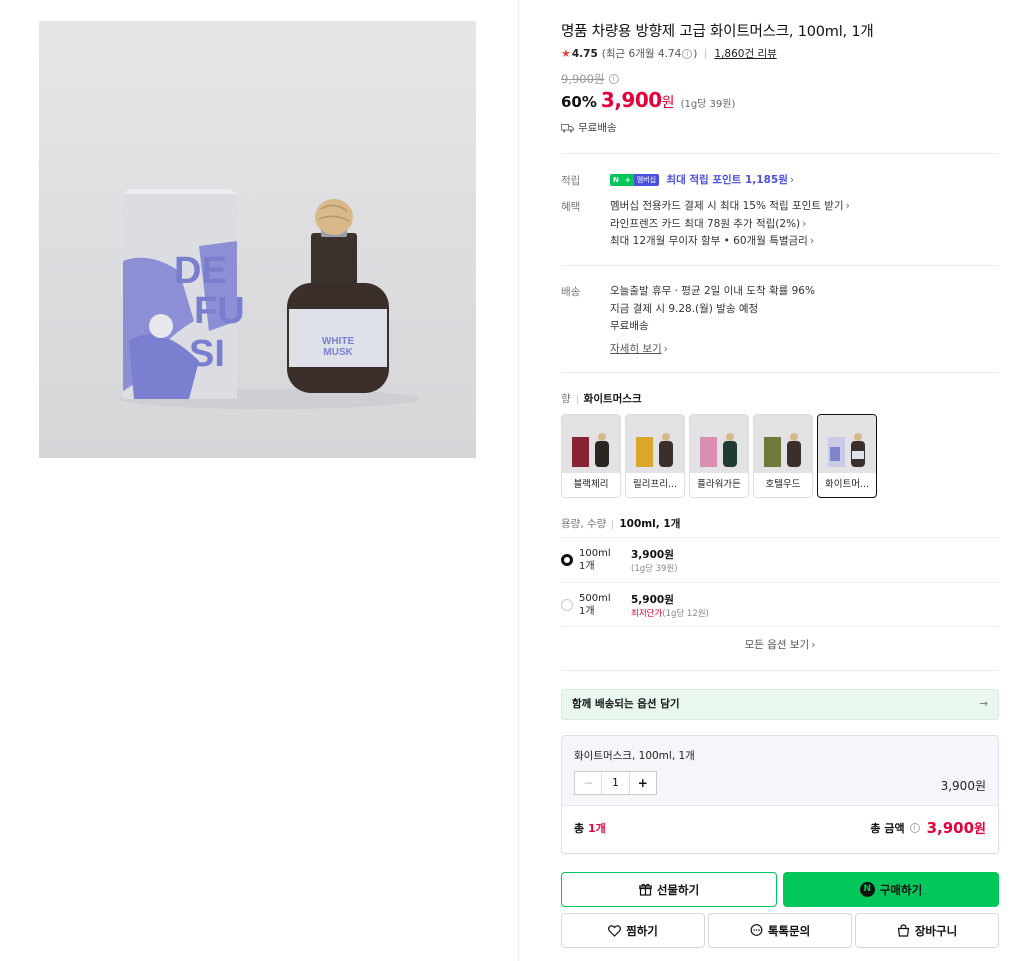  What do you see at coordinates (652, 555) in the screenshot?
I see `option-price: 3,900원` at bounding box center [652, 555].